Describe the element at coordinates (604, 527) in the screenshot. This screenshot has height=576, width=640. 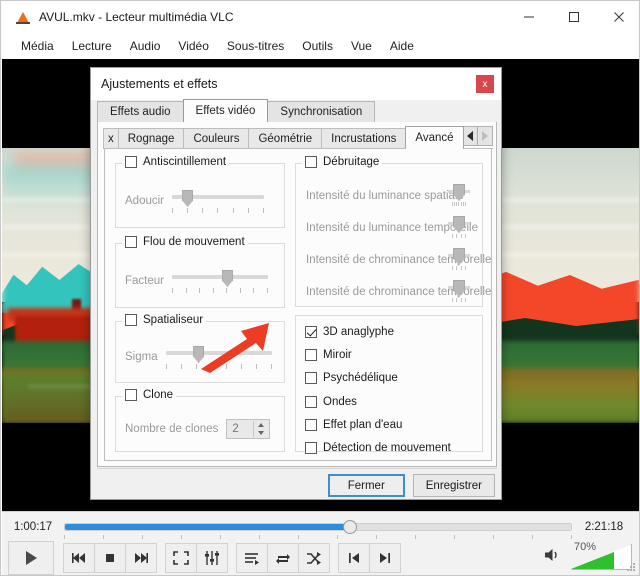
I see `total-time: 2:21:18` at that location.